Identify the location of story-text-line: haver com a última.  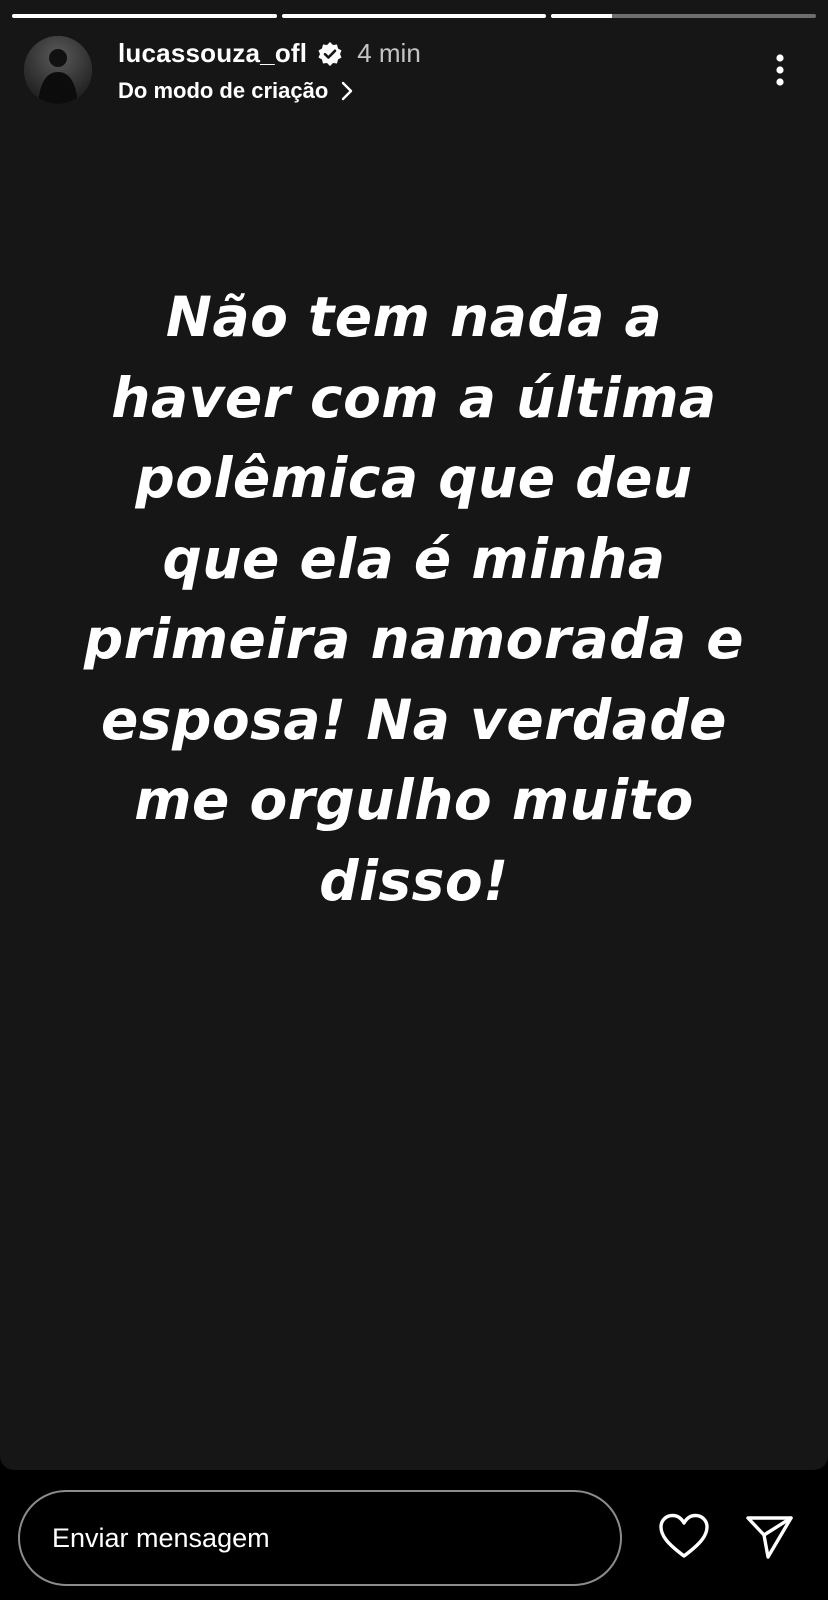
(414, 397).